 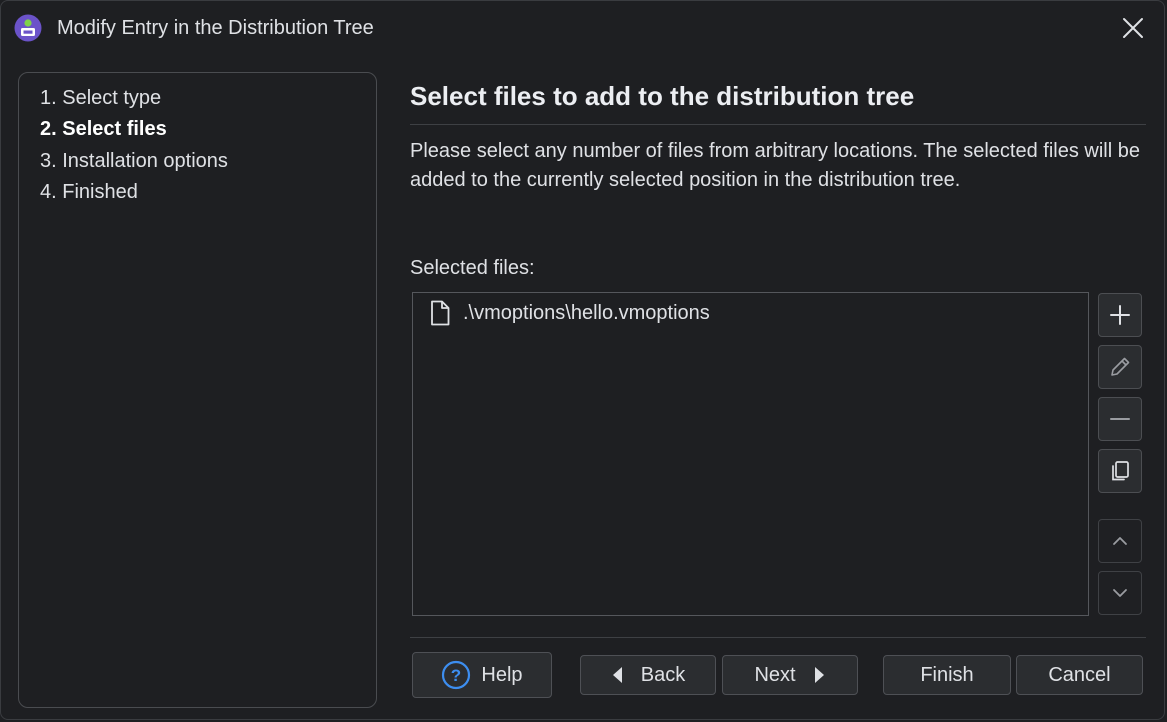 What do you see at coordinates (103, 129) in the screenshot?
I see `step-select-files: 2. Select files` at bounding box center [103, 129].